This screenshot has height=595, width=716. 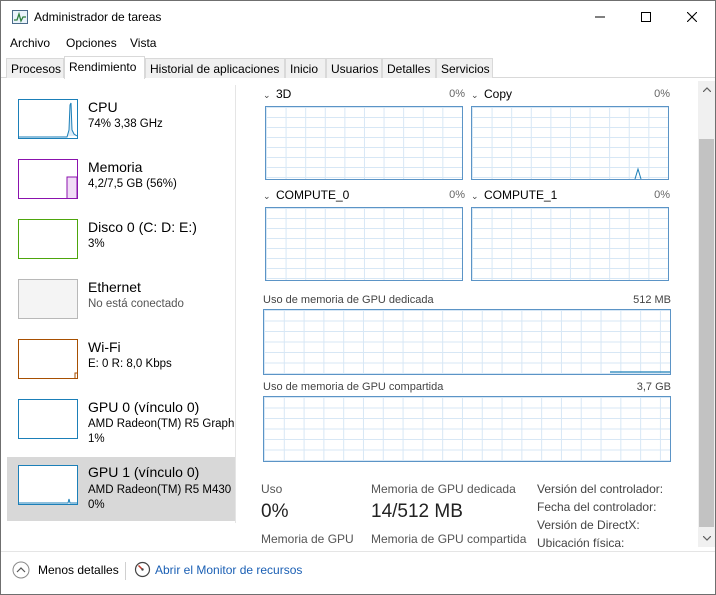 What do you see at coordinates (160, 490) in the screenshot?
I see `sidebar-item-sub: AMD Radeon(TM) R5 M430` at bounding box center [160, 490].